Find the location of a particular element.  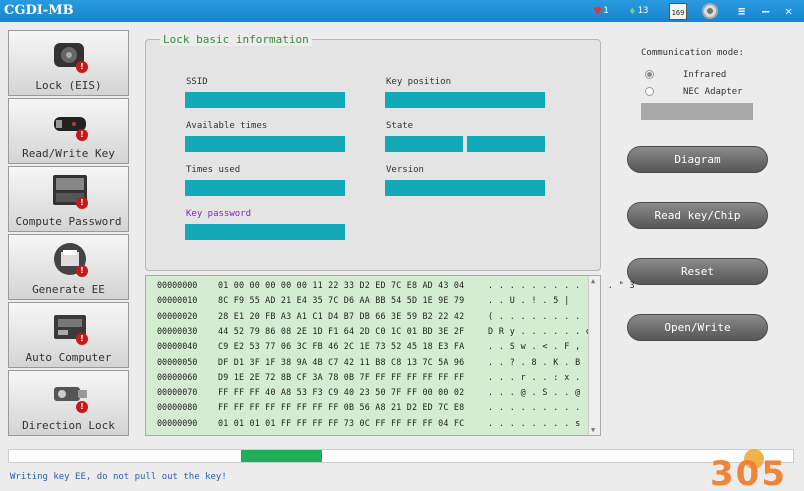

ssid-label: SSID is located at coordinates (197, 82).